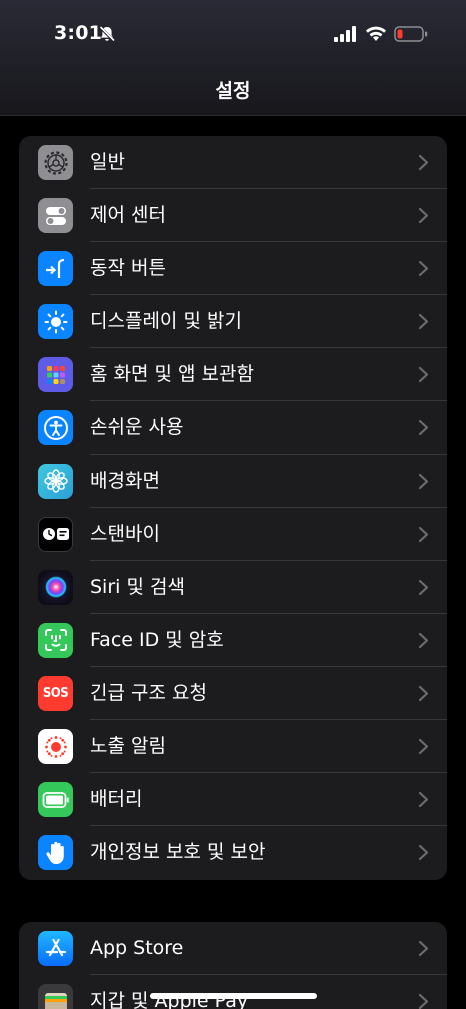  Describe the element at coordinates (55, 322) in the screenshot. I see `sun-icon` at that location.